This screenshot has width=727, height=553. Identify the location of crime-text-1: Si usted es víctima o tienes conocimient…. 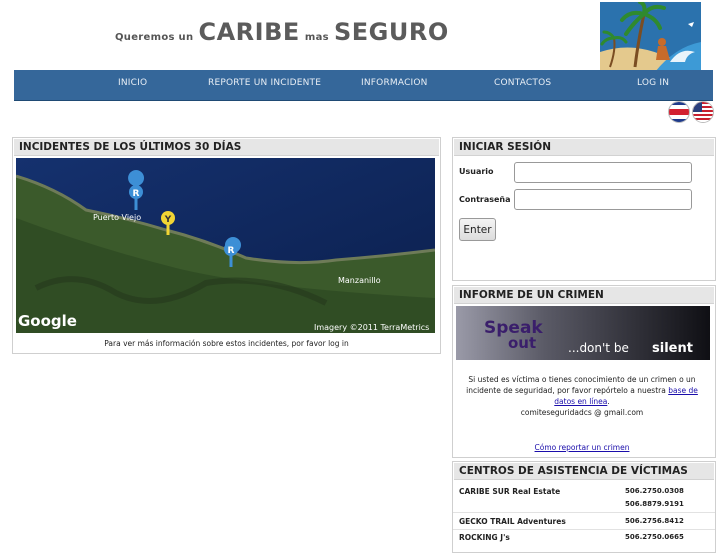
(581, 385).